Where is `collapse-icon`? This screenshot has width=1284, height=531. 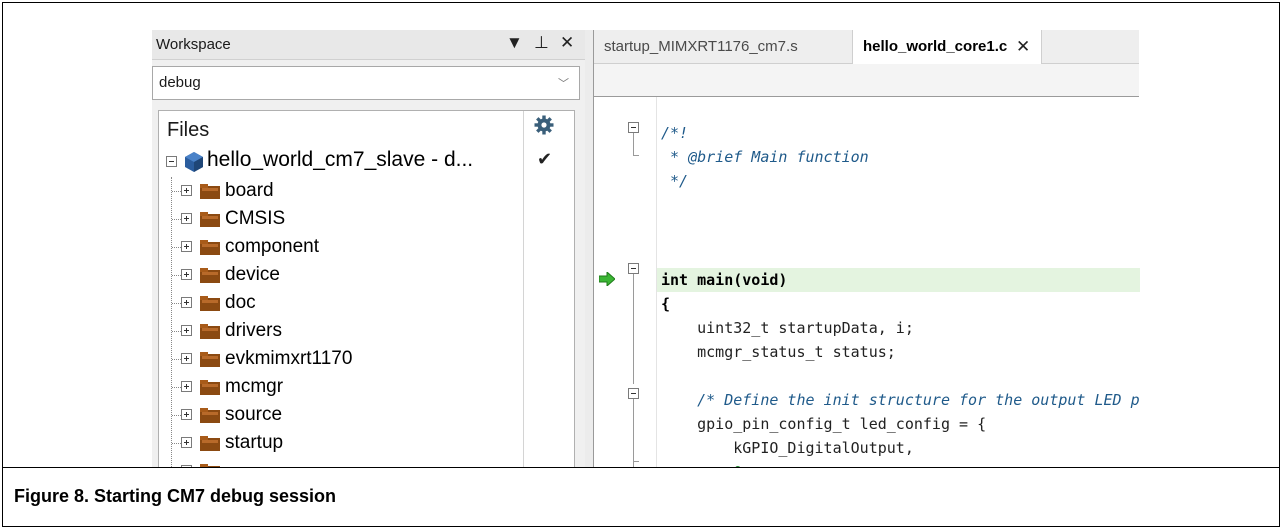
collapse-icon is located at coordinates (171, 161).